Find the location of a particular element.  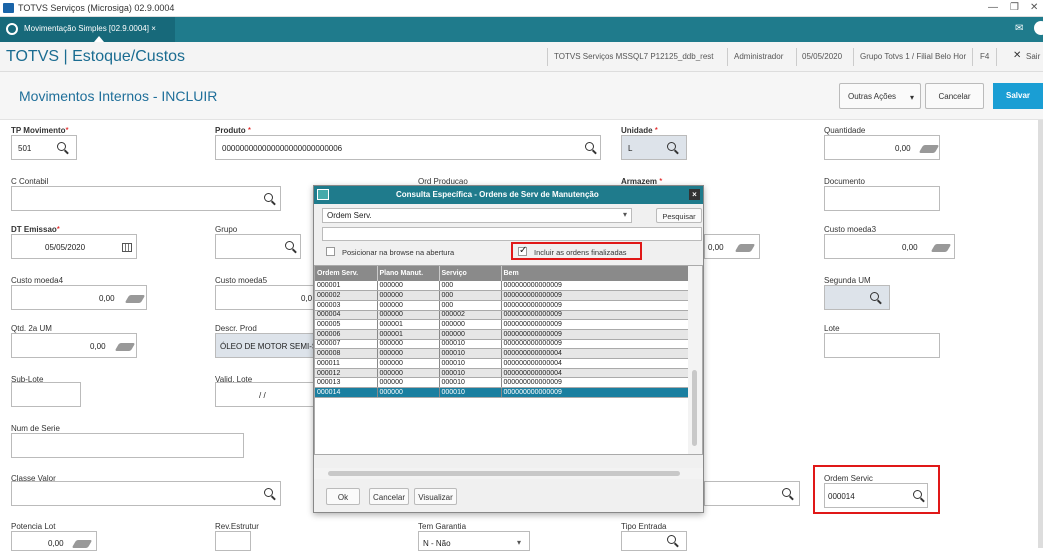

table-row: 000007 000000 000010 000000000000009 is located at coordinates (502, 344).